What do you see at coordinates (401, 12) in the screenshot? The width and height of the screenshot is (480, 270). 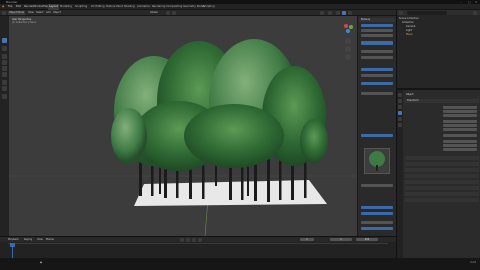 I see `outliner-editor-icon` at bounding box center [401, 12].